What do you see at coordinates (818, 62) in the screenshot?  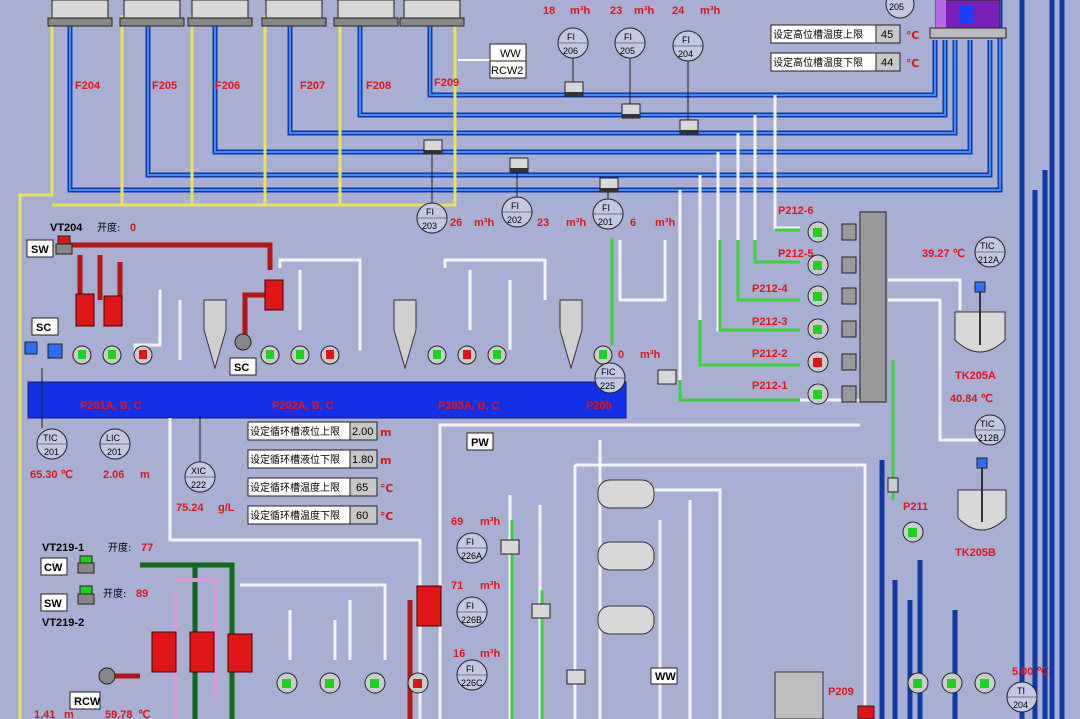 I see `high-tank-lower-label: 设定高位槽温度下限` at bounding box center [818, 62].